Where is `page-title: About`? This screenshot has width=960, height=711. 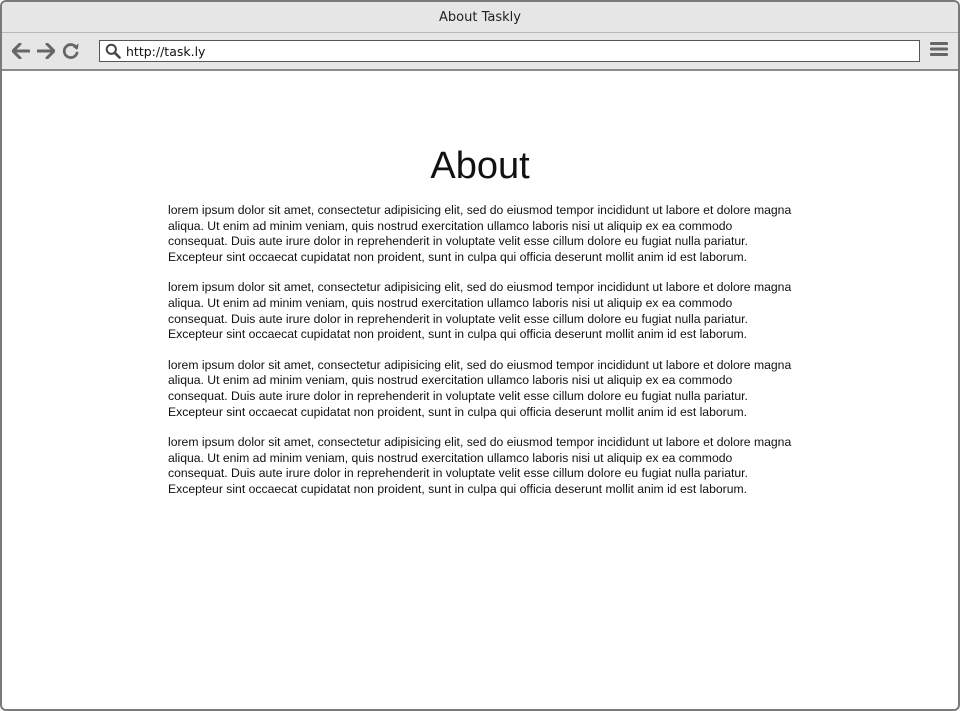
page-title: About is located at coordinates (480, 166).